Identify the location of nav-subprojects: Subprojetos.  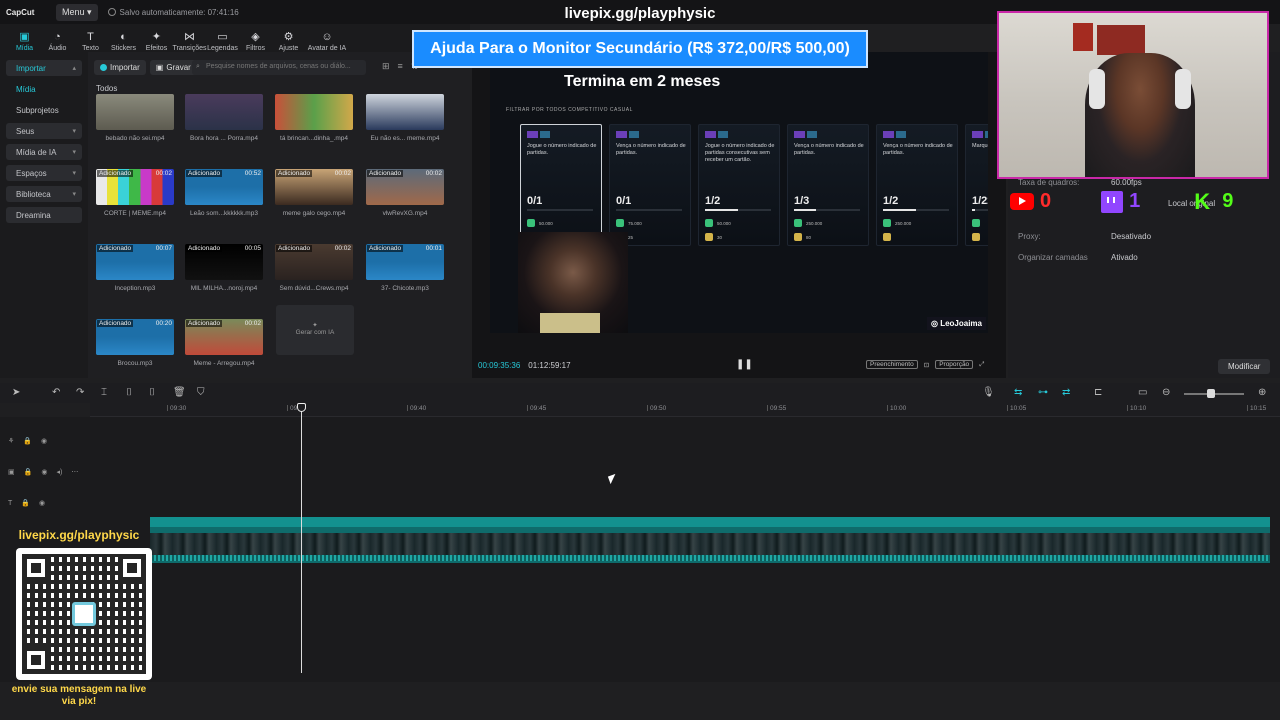
(44, 110).